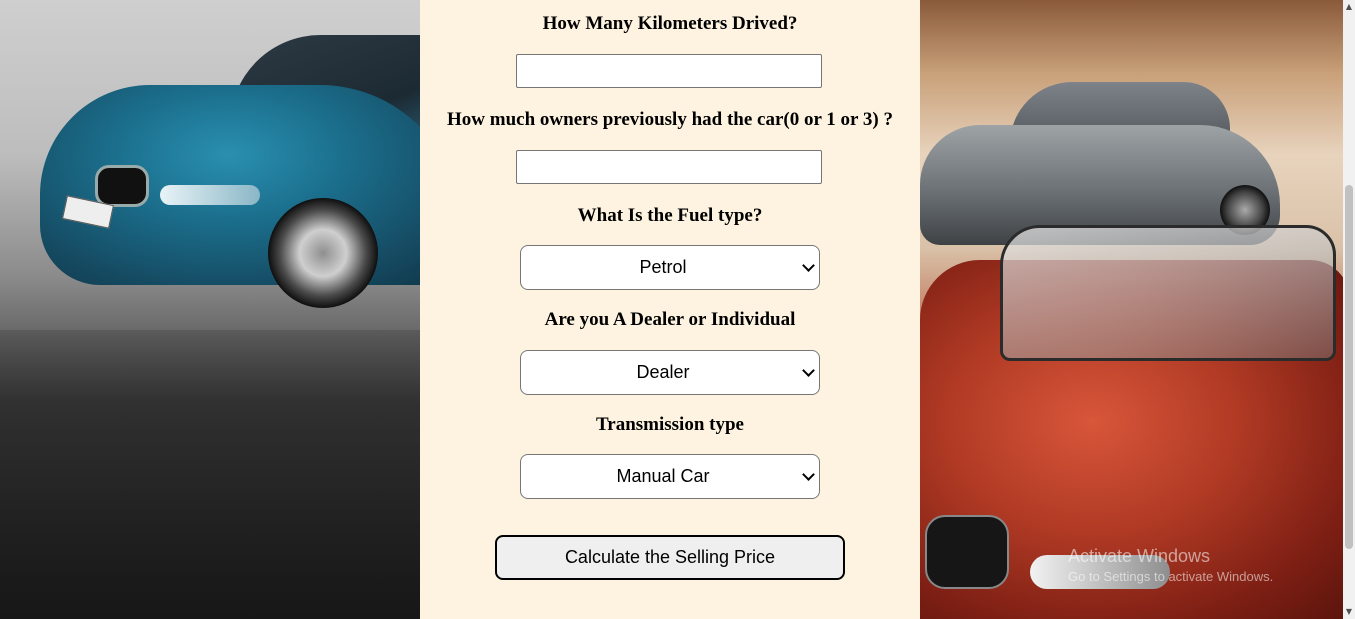  What do you see at coordinates (663, 372) in the screenshot?
I see `seller-type-selected: Dealer` at bounding box center [663, 372].